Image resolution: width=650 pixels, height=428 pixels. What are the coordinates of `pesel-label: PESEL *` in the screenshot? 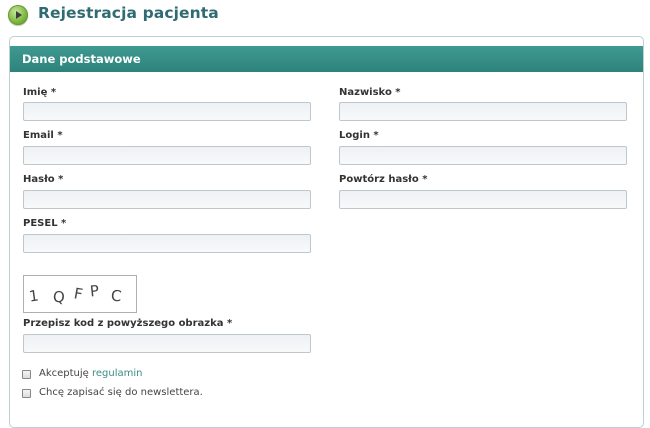 It's located at (45, 223).